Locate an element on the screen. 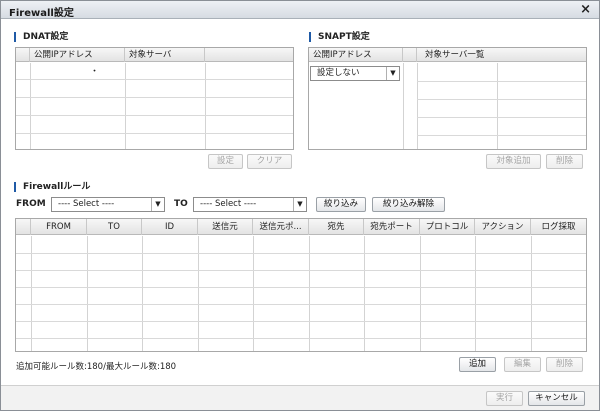  to-zone-select: ---- Select ---- ▼ is located at coordinates (250, 204).